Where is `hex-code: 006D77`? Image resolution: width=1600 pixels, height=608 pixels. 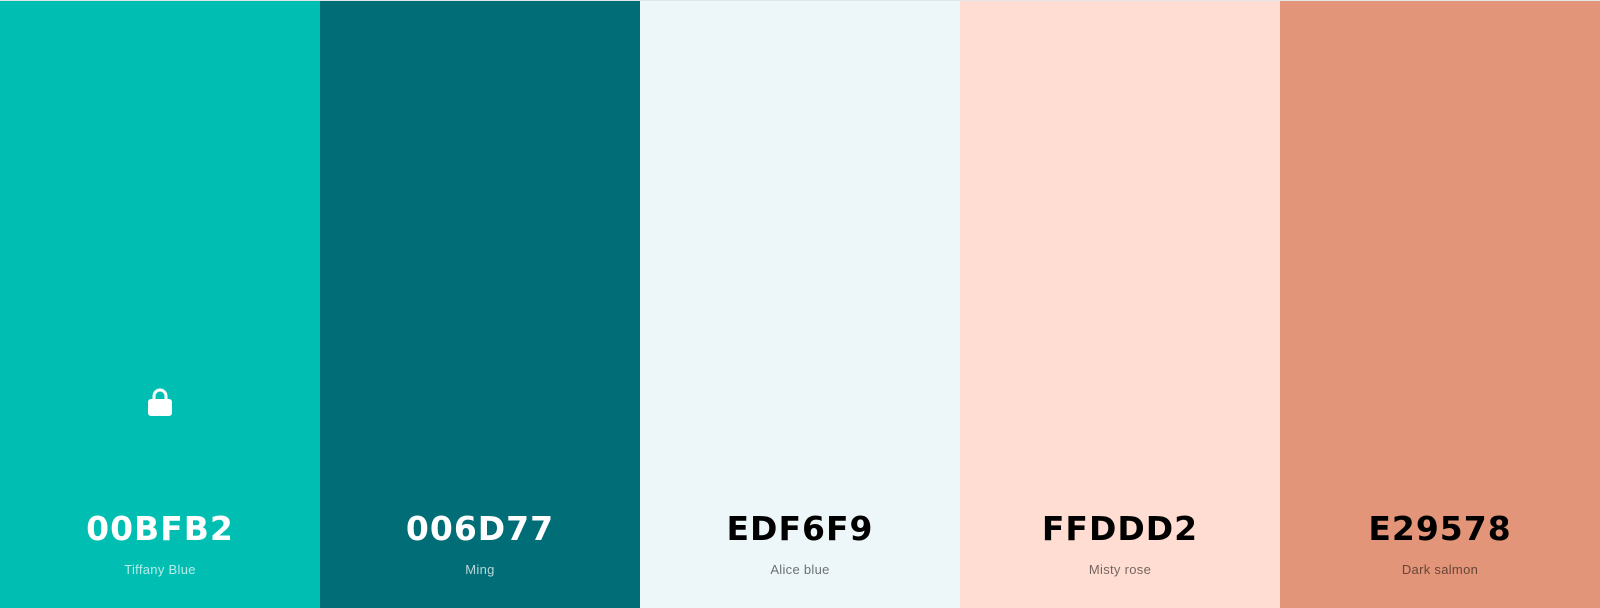 hex-code: 006D77 is located at coordinates (480, 529).